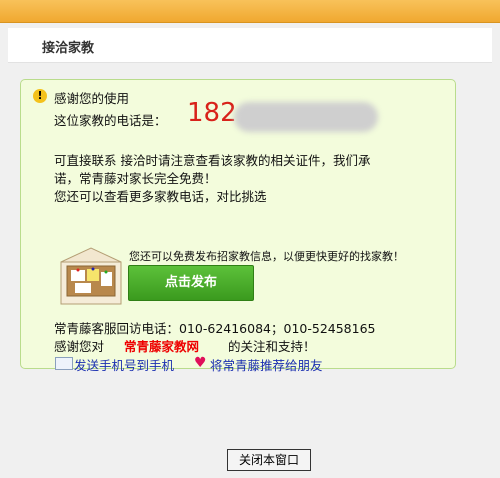 The image size is (500, 478). Describe the element at coordinates (91, 276) in the screenshot. I see `bulletin-board-icon` at that location.